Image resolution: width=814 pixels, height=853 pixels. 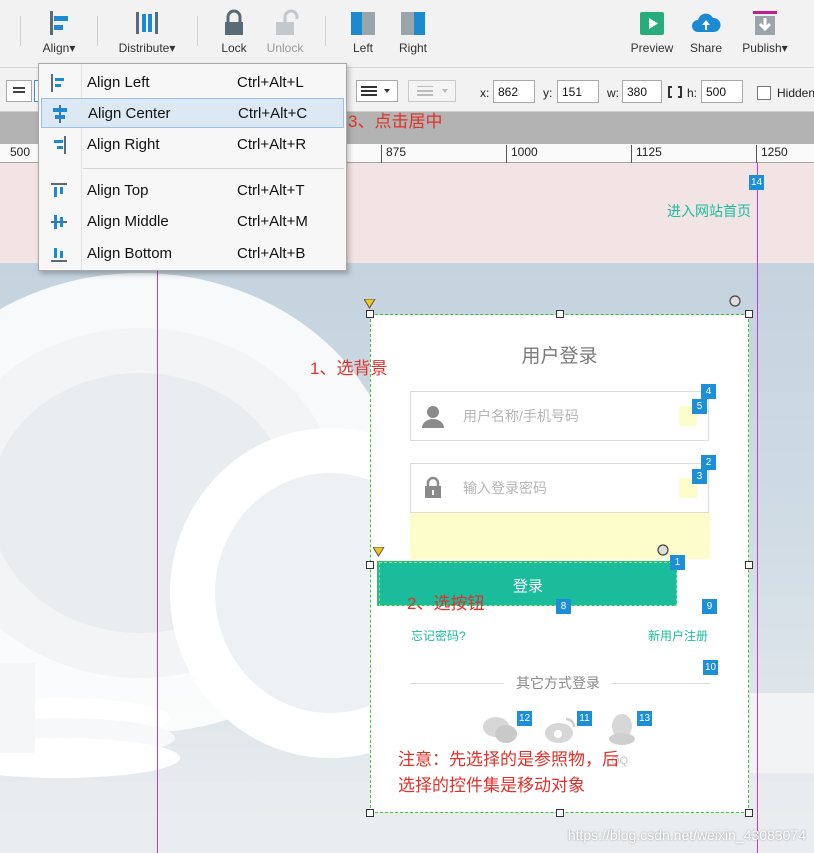 I want to click on align-button: Align▾, so click(x=59, y=31).